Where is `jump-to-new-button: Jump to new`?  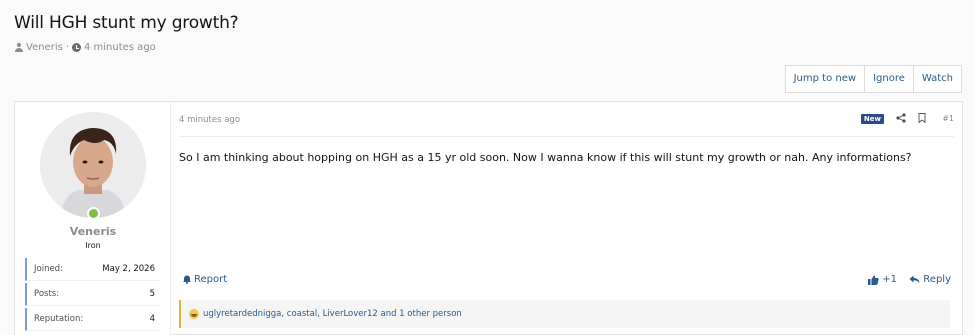
jump-to-new-button: Jump to new is located at coordinates (825, 79).